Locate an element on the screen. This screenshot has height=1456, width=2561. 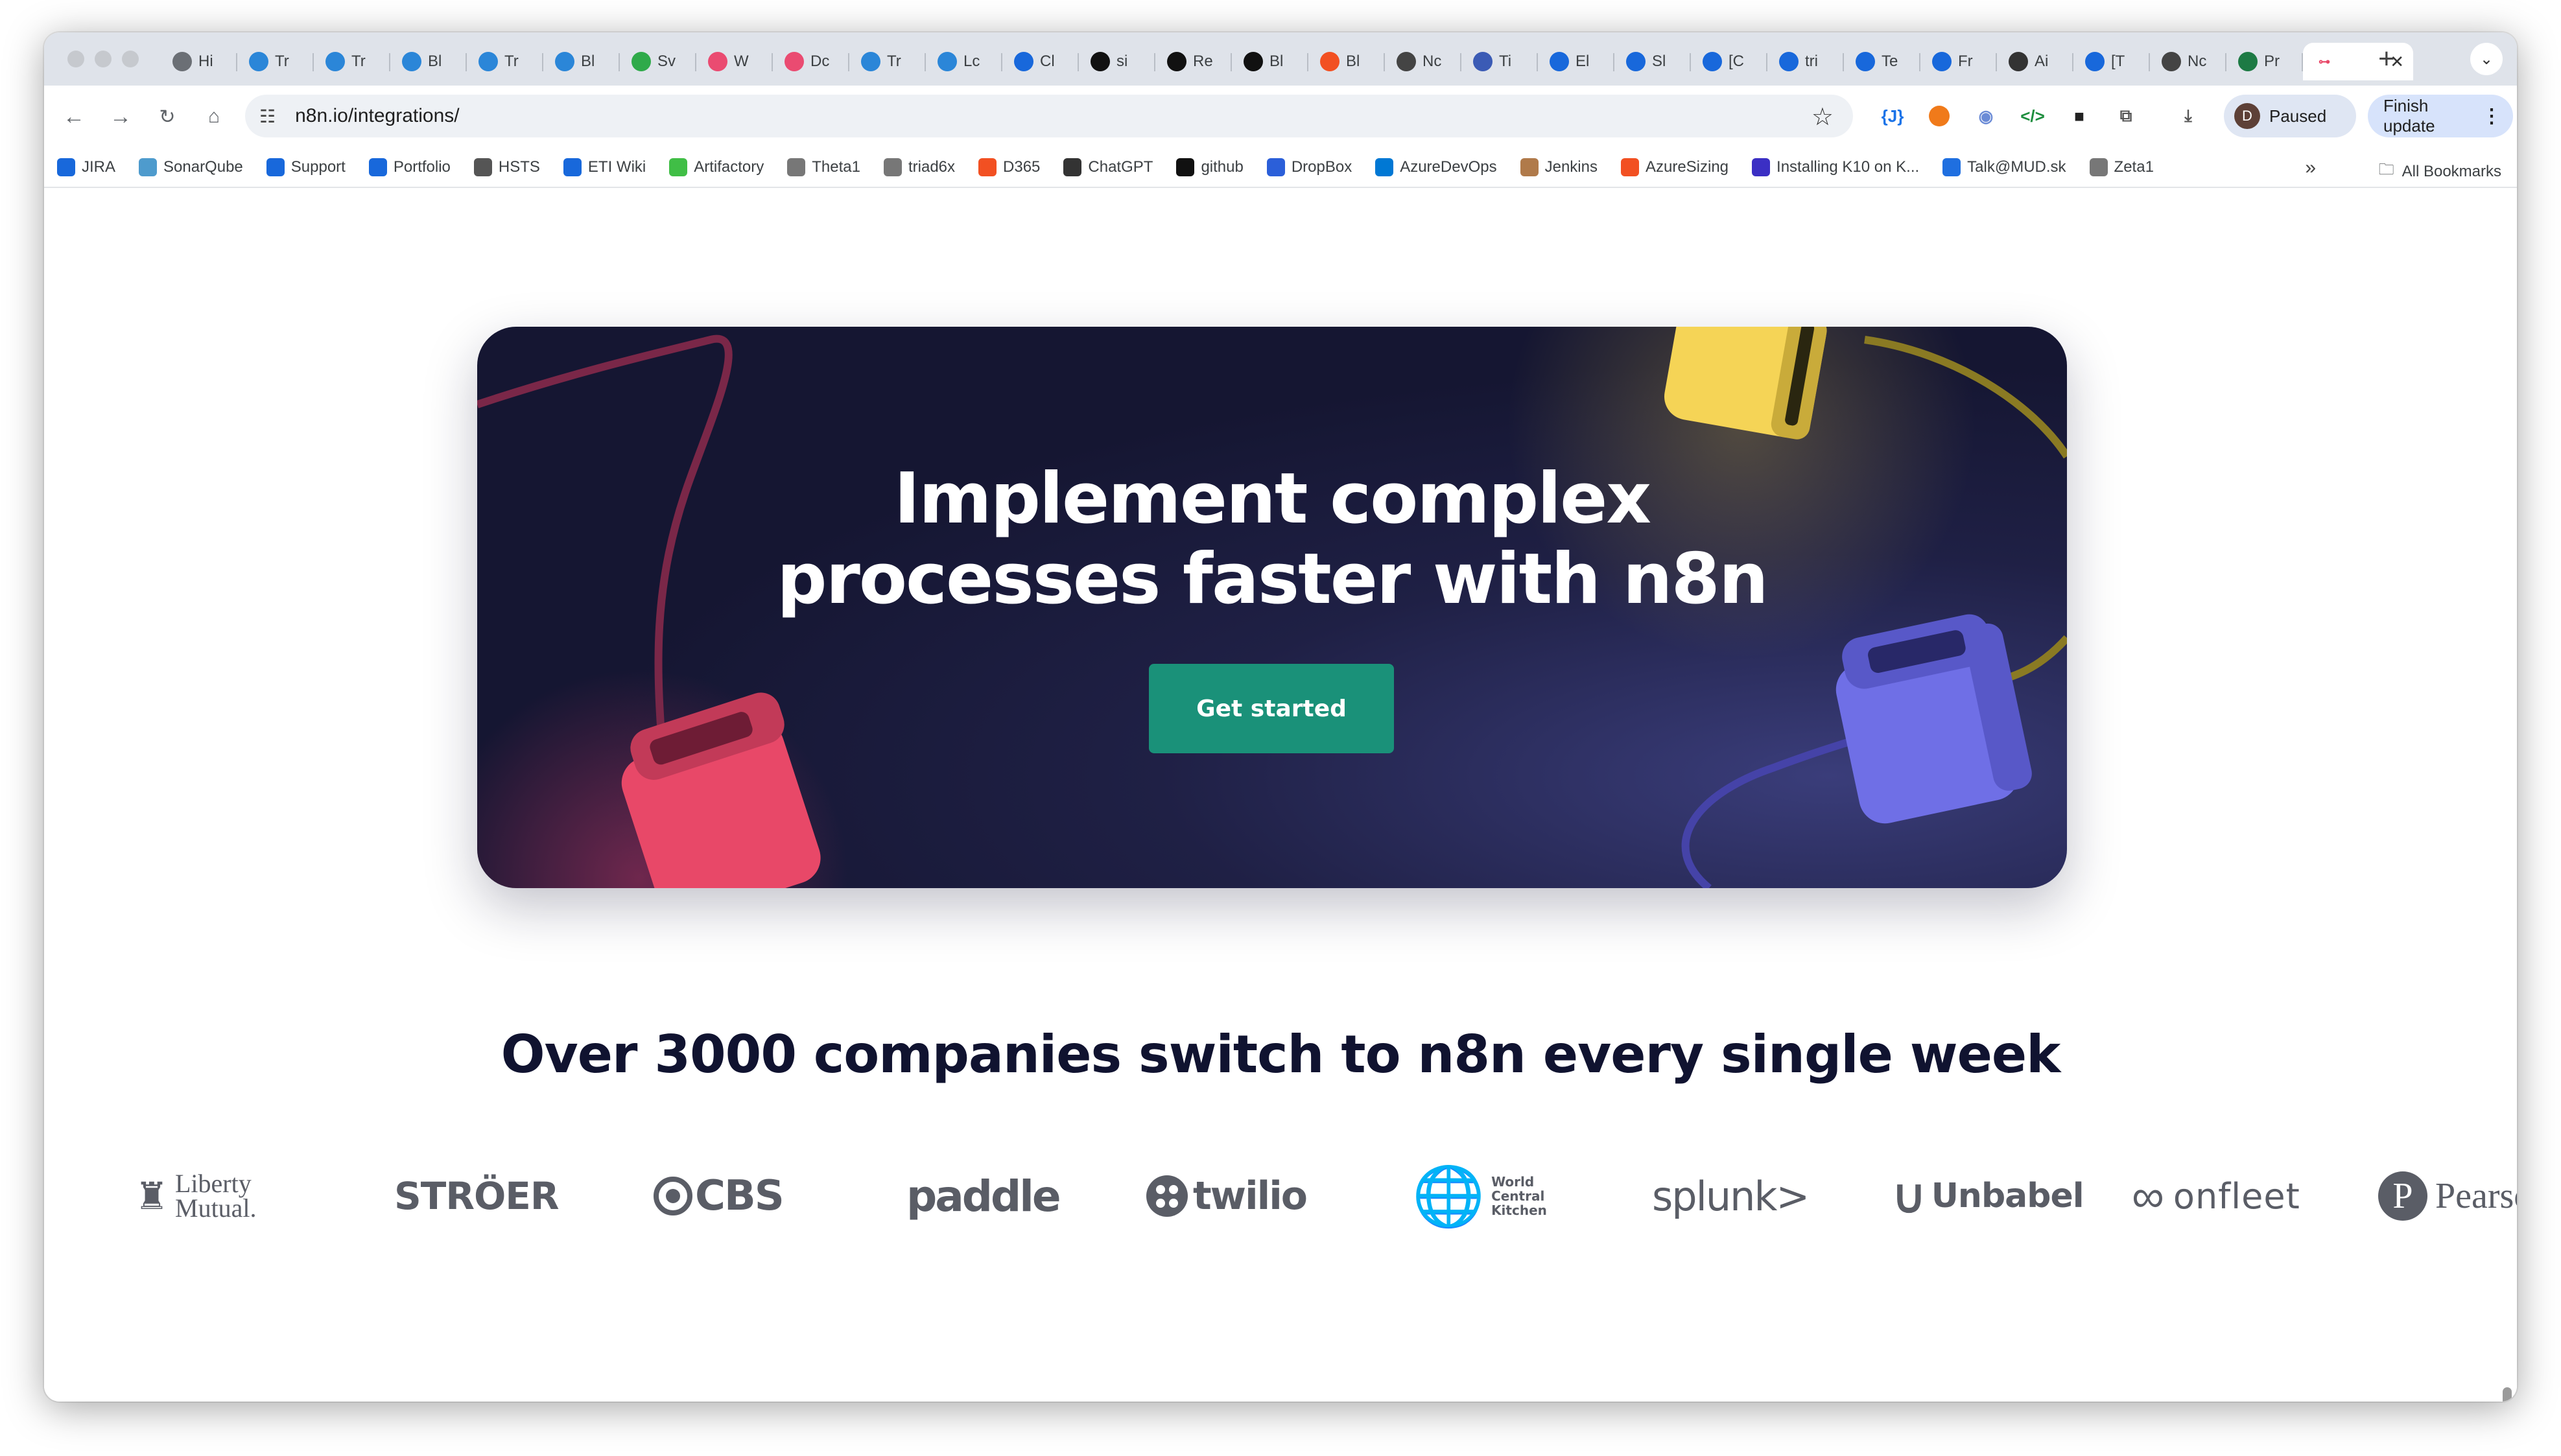
bookmark-item: AzureSizing is located at coordinates (1674, 167).